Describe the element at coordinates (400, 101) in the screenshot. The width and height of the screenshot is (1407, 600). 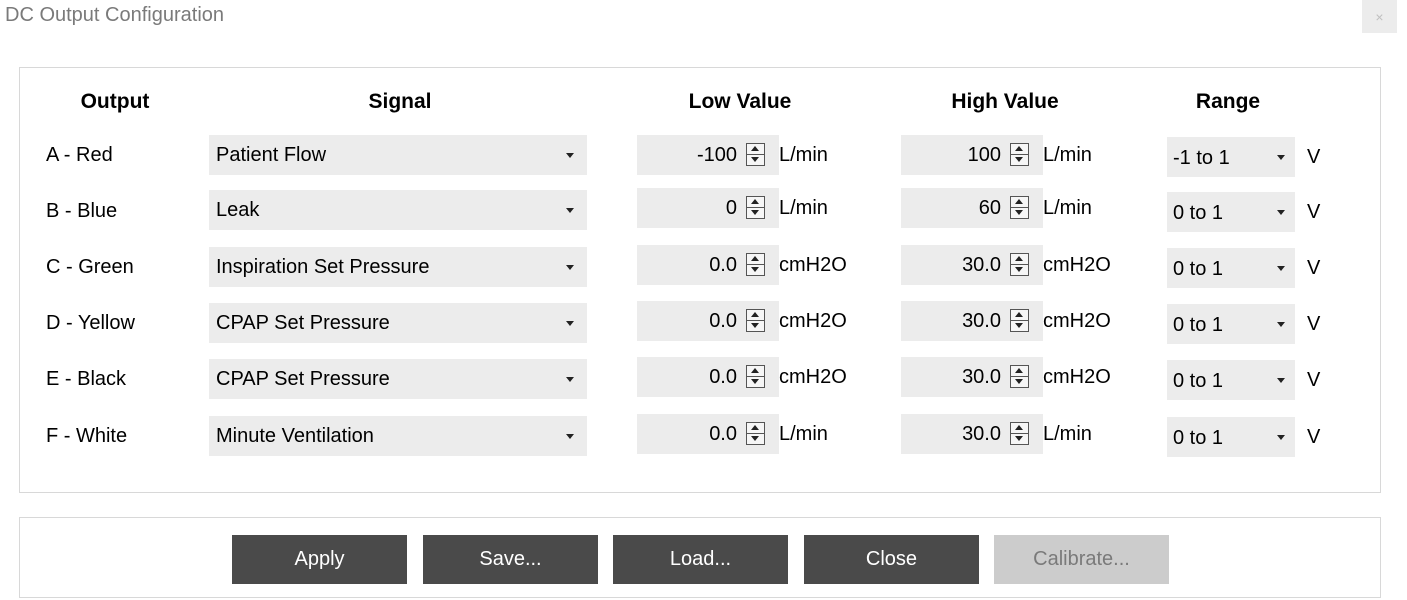
I see `header-signal: Signal` at that location.